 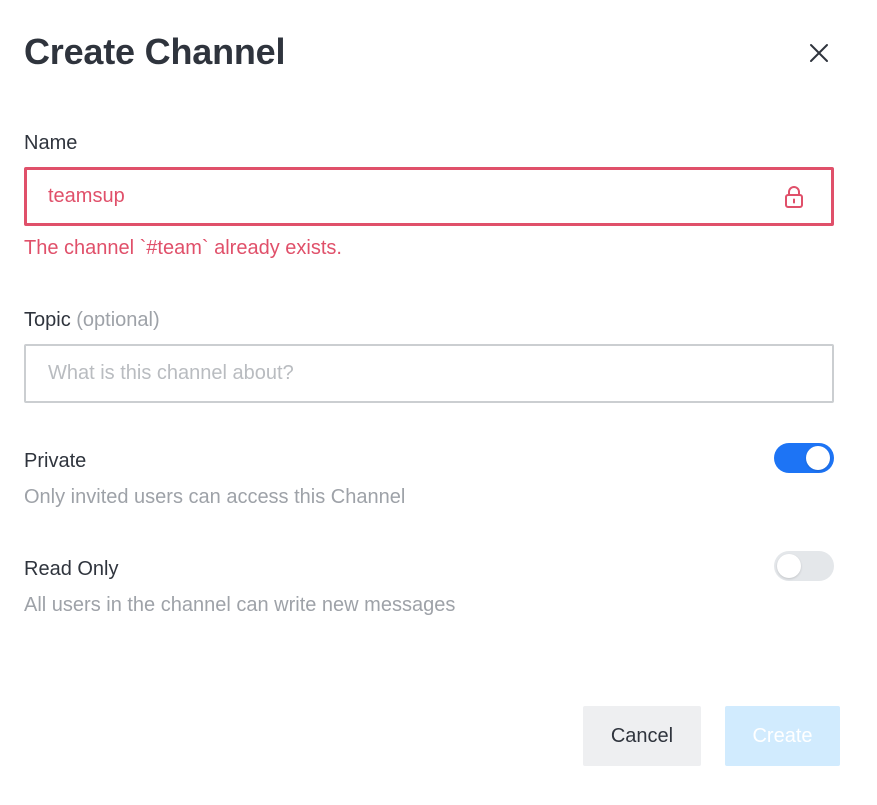 What do you see at coordinates (804, 458) in the screenshot?
I see `private-toggle` at bounding box center [804, 458].